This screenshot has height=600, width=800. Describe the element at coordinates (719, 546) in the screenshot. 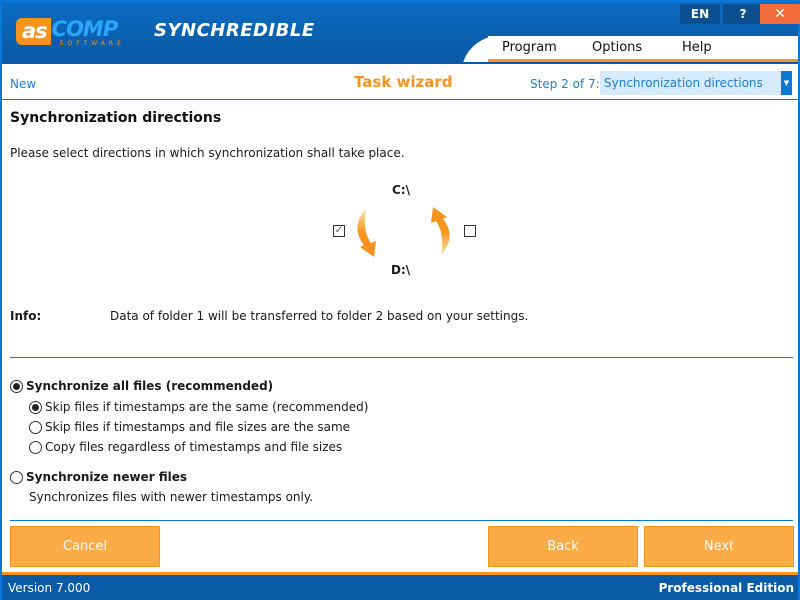

I see `next-button: Next` at that location.